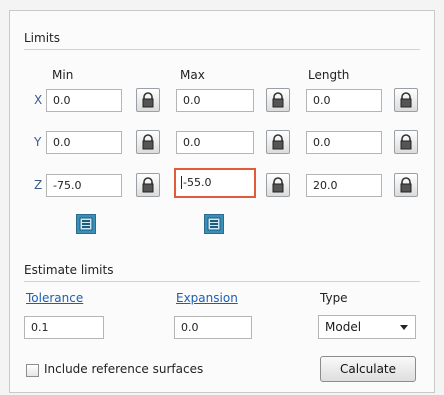 Image resolution: width=444 pixels, height=395 pixels. I want to click on y-min-field: 0.0, so click(84, 142).